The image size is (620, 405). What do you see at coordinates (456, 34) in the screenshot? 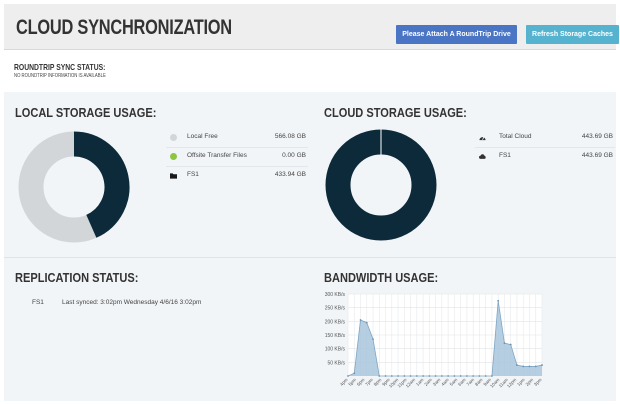
I see `attach-roundtrip-button: Please Attach A RoundTrip Drive` at bounding box center [456, 34].